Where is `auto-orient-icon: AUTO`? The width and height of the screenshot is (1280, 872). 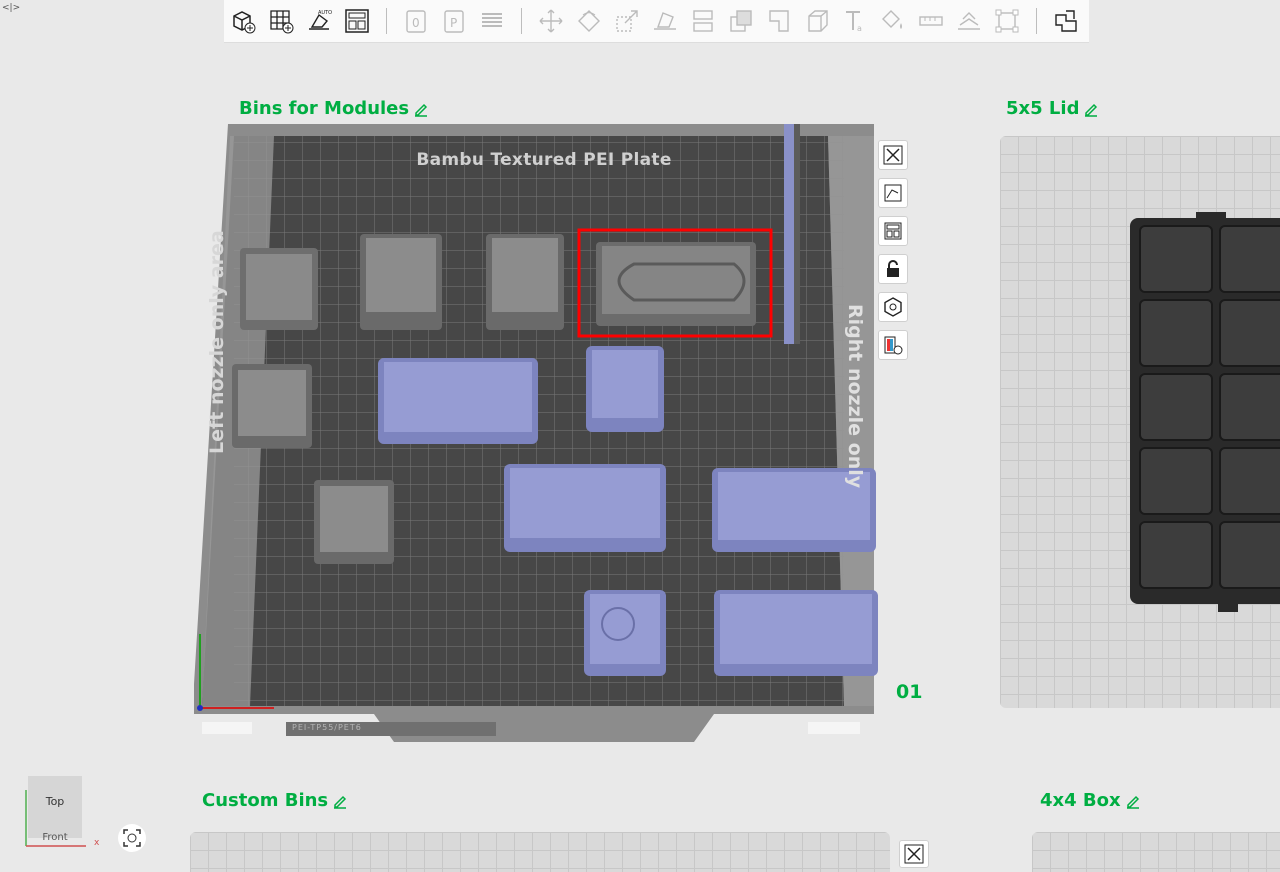 auto-orient-icon: AUTO is located at coordinates (319, 21).